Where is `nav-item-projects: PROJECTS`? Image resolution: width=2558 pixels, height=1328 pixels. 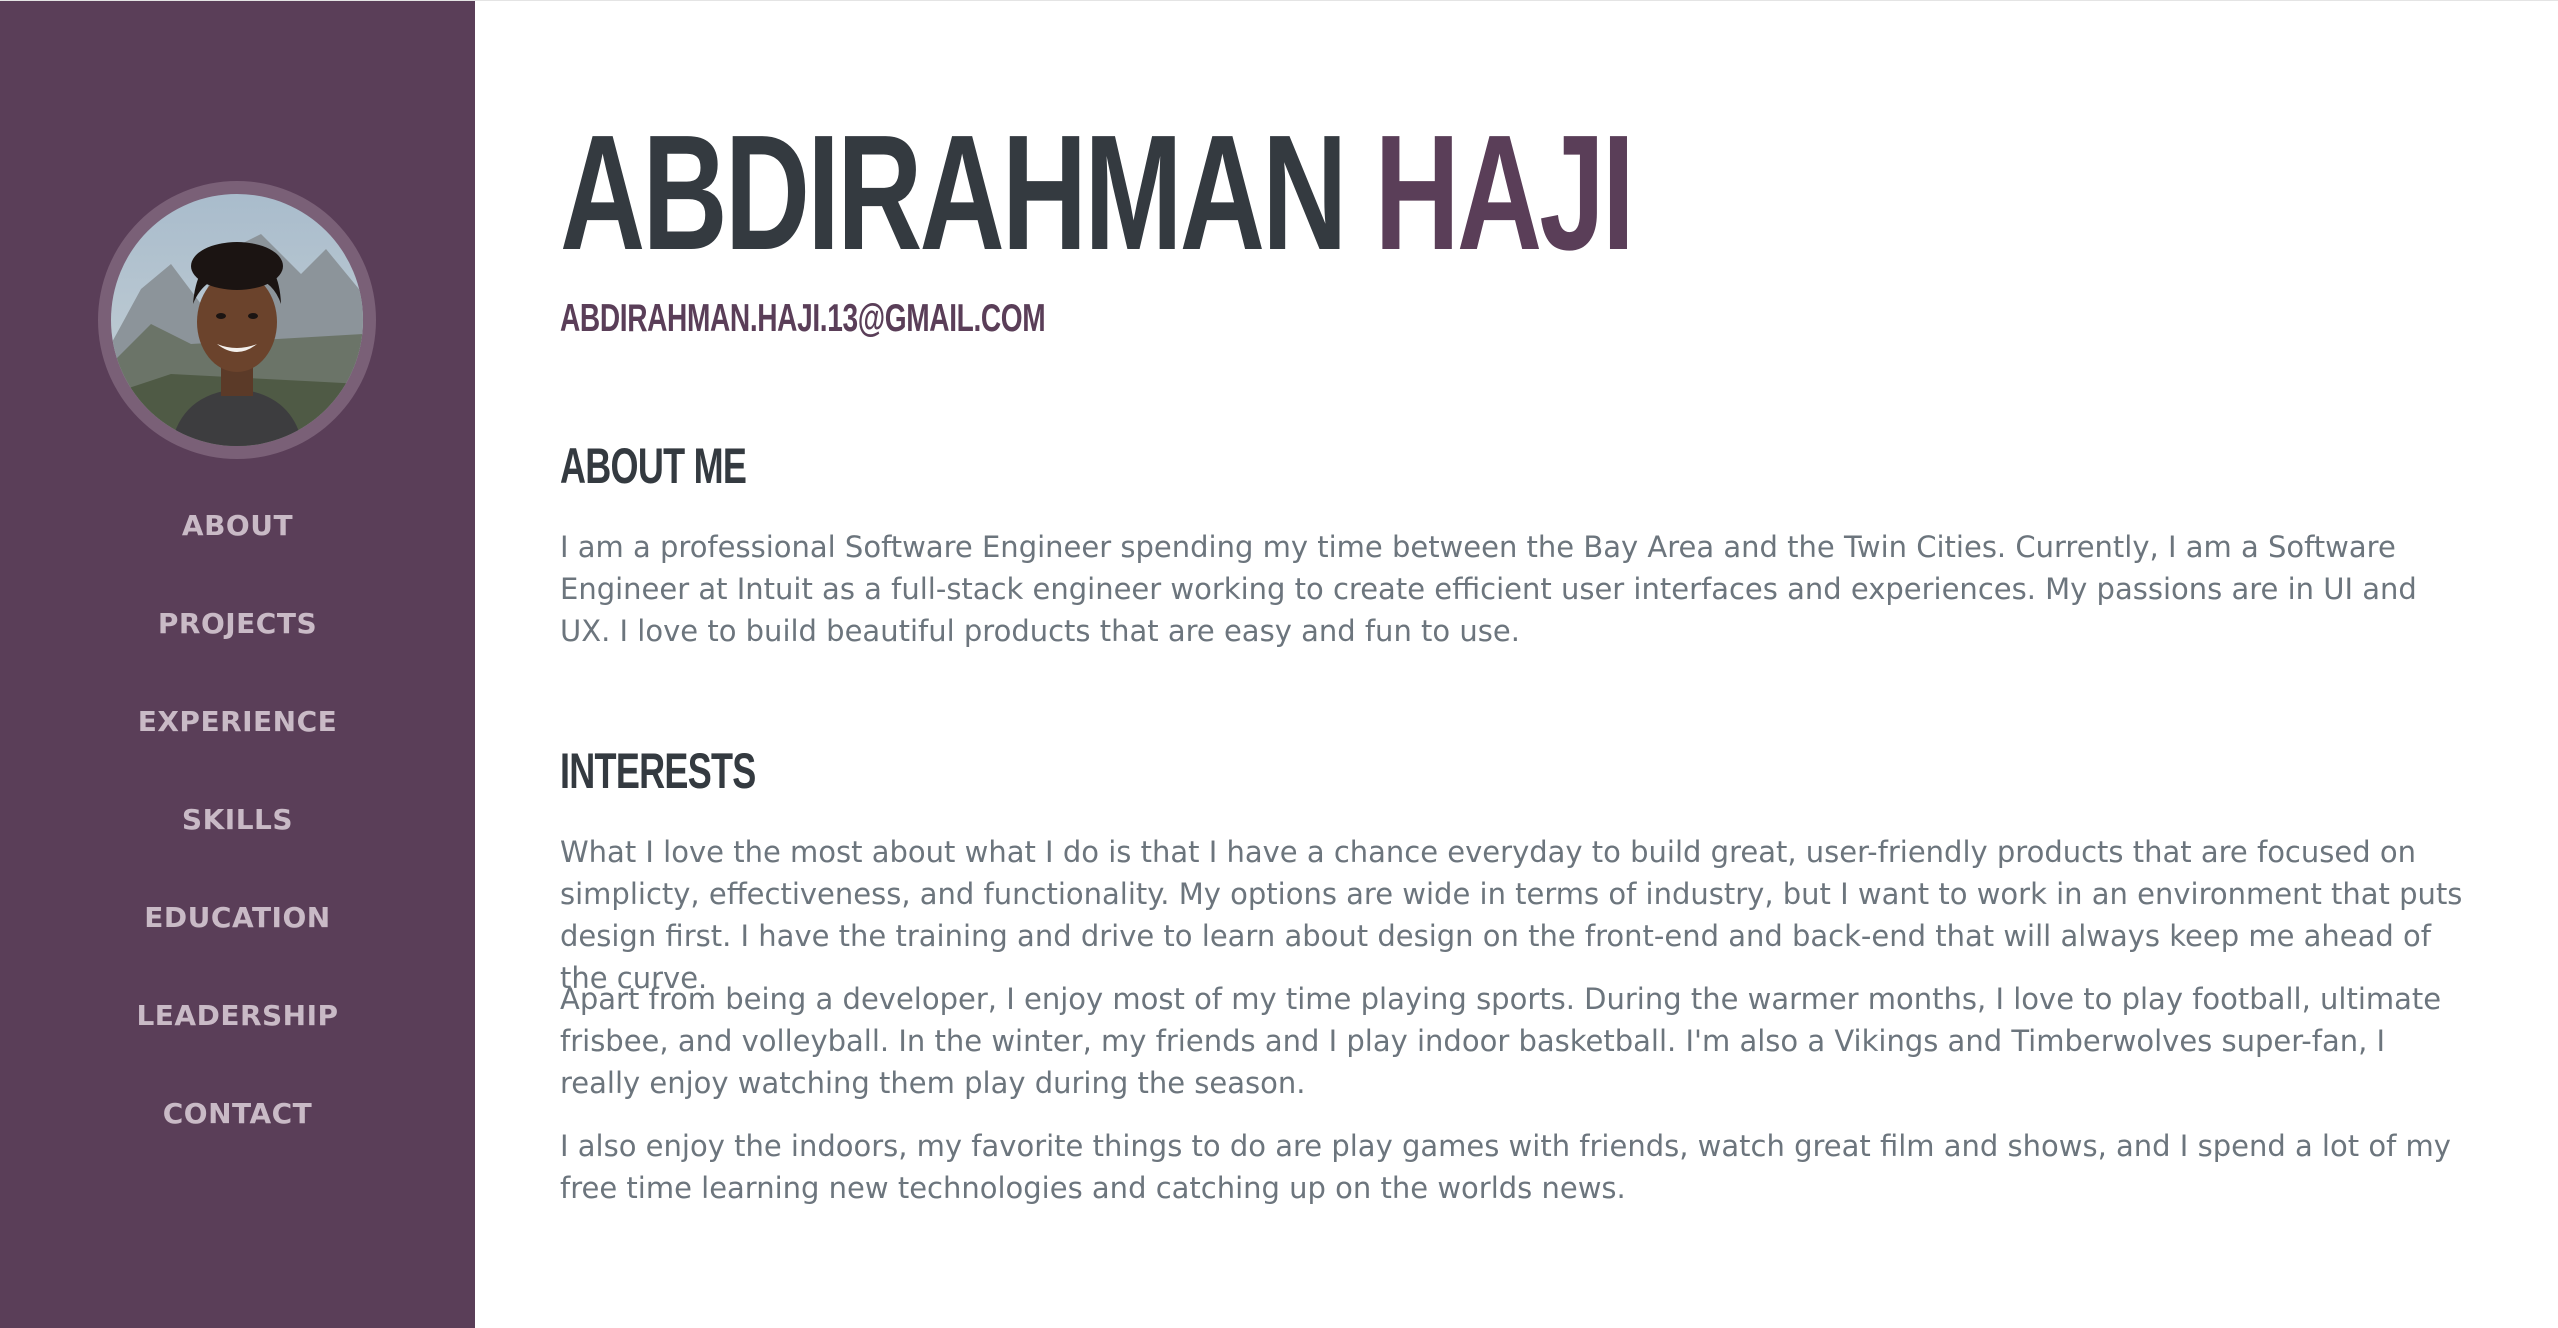
nav-item-projects: PROJECTS is located at coordinates (237, 656).